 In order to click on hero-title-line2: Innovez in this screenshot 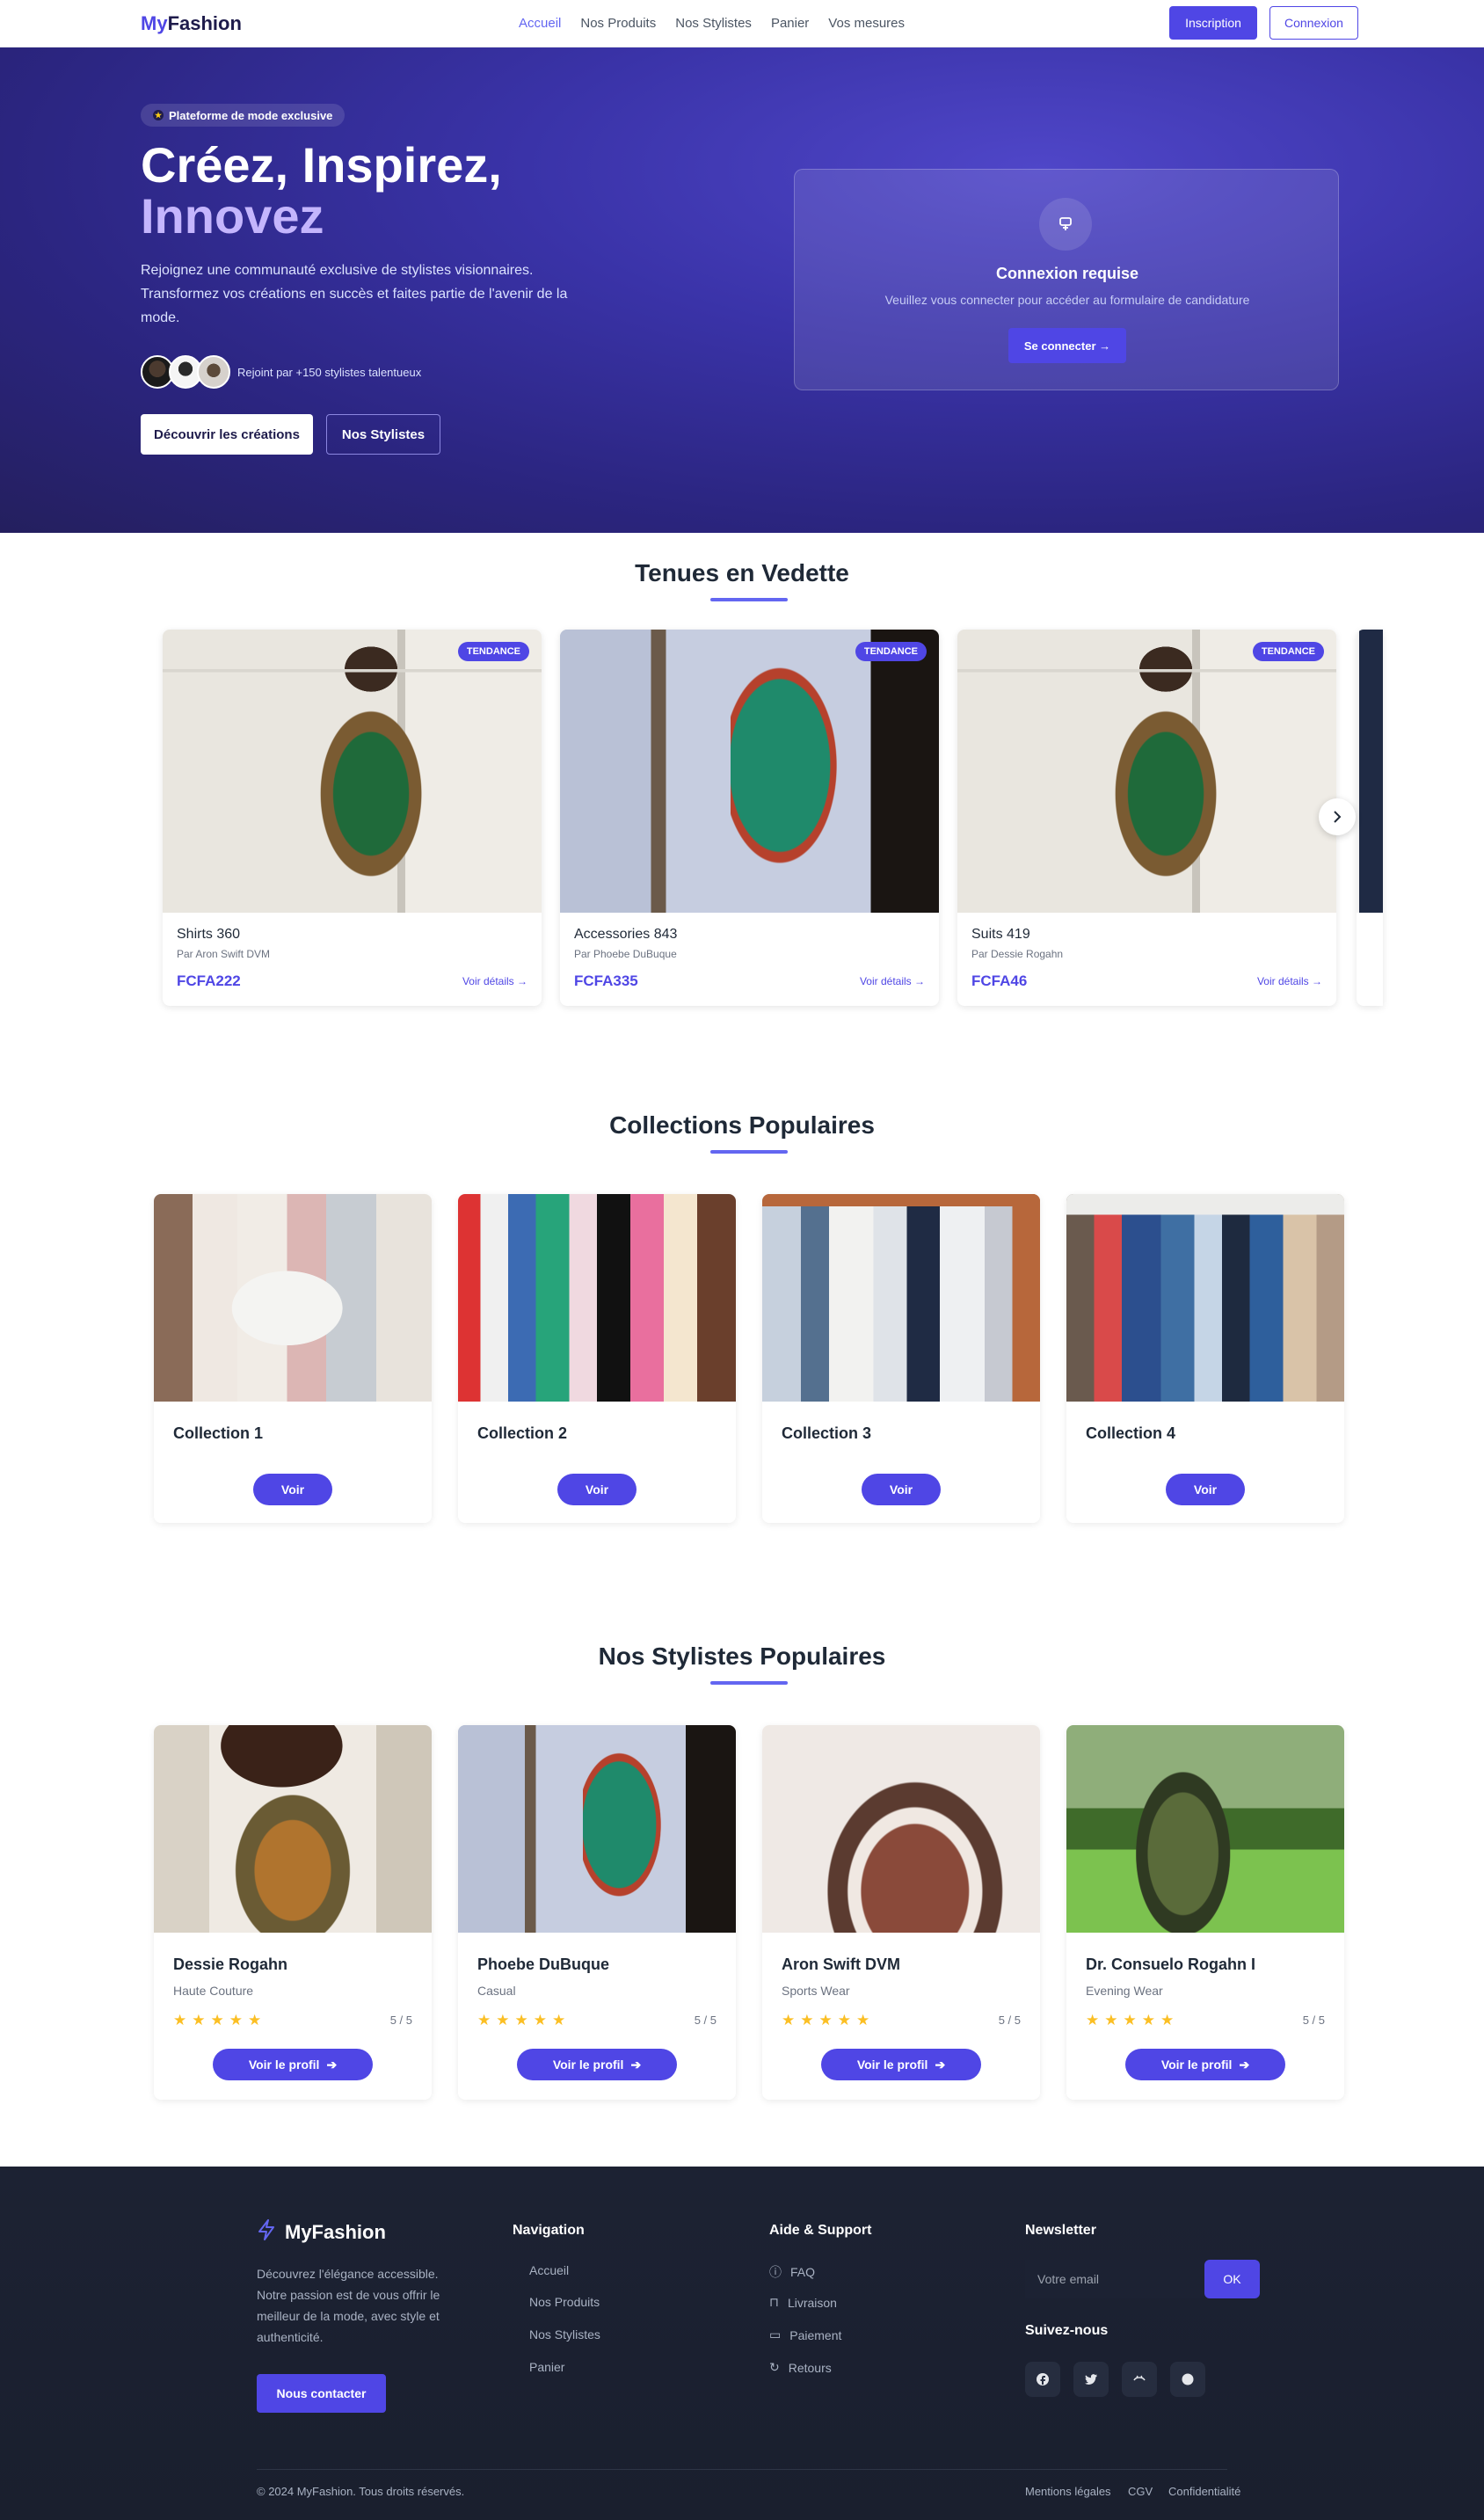, I will do `click(233, 216)`.